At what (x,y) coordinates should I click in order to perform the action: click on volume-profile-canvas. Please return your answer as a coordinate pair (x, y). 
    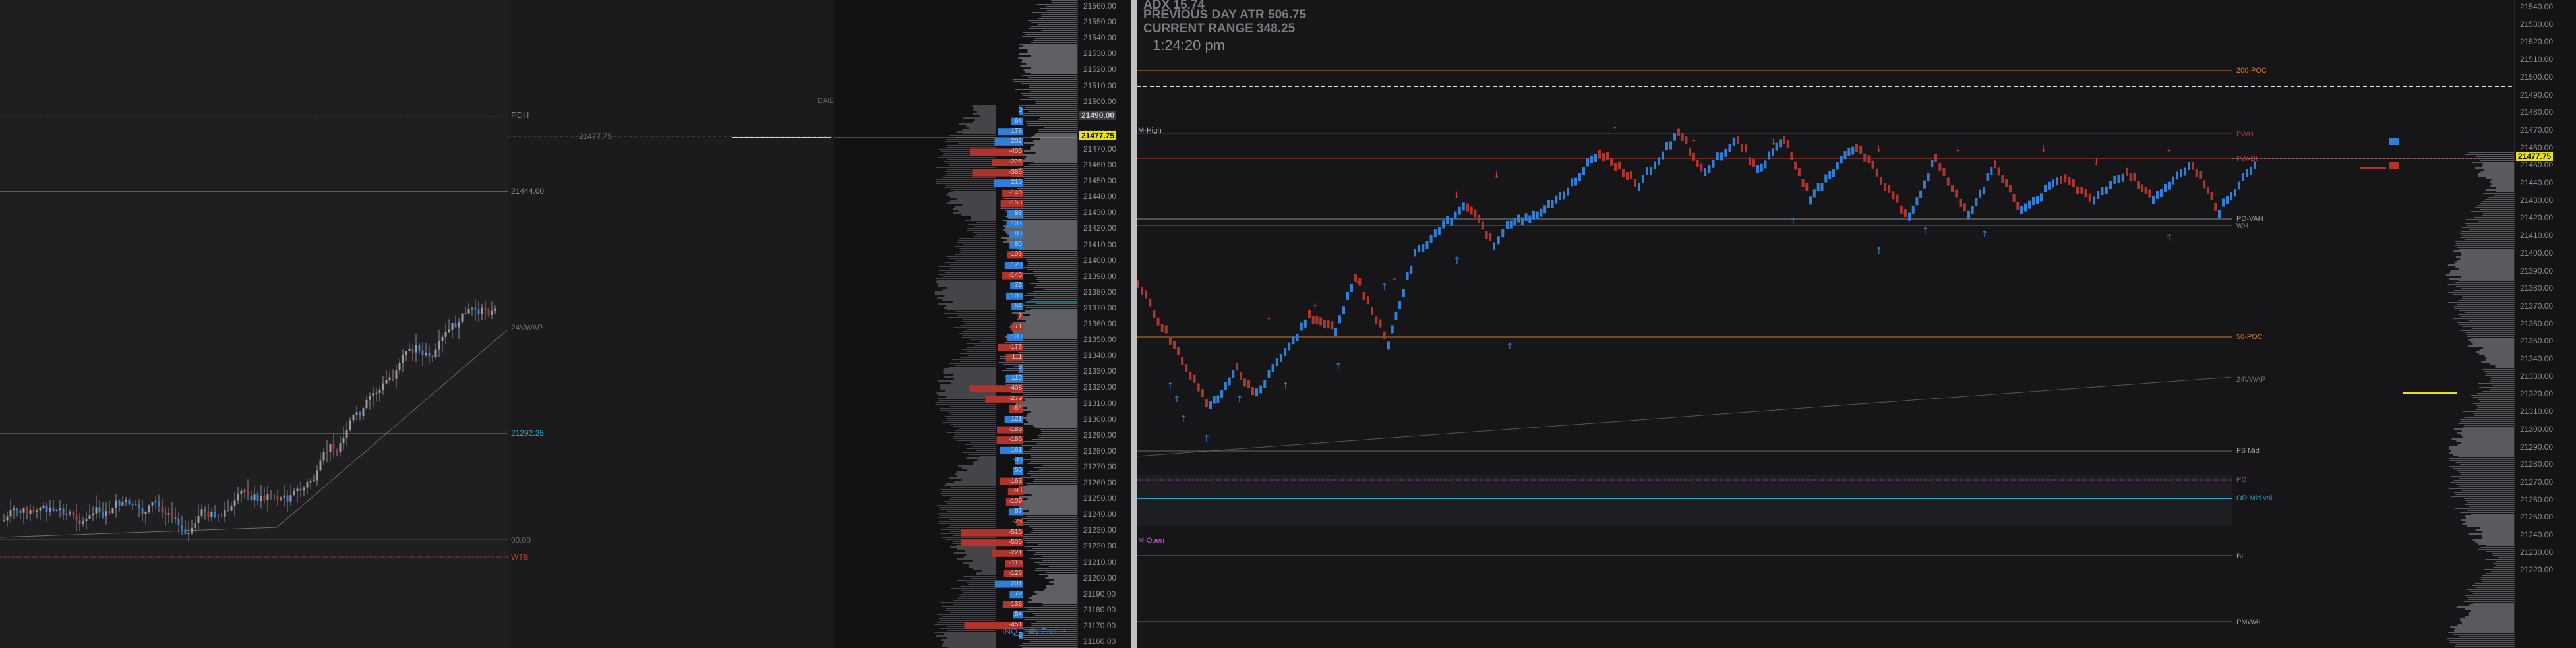
    Looking at the image, I should click on (956, 324).